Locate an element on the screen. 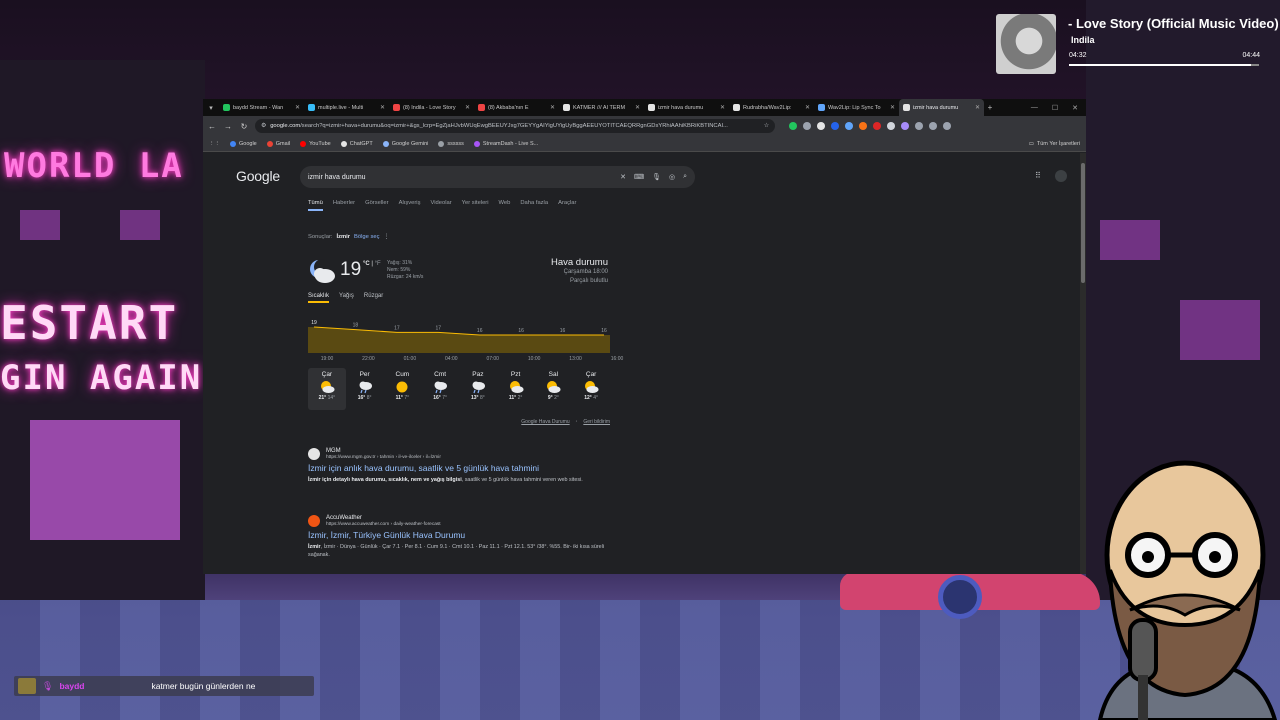 Image resolution: width=1280 pixels, height=720 pixels. search-tab: Videolar is located at coordinates (441, 205).